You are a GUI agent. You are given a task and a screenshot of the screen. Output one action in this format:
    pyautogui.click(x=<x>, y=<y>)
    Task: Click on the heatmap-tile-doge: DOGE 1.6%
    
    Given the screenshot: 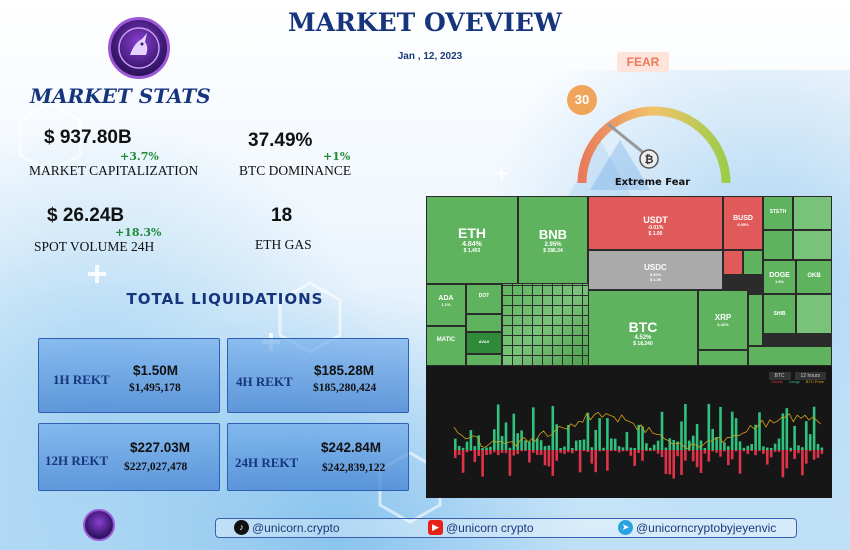 What is the action you would take?
    pyautogui.click(x=779, y=277)
    